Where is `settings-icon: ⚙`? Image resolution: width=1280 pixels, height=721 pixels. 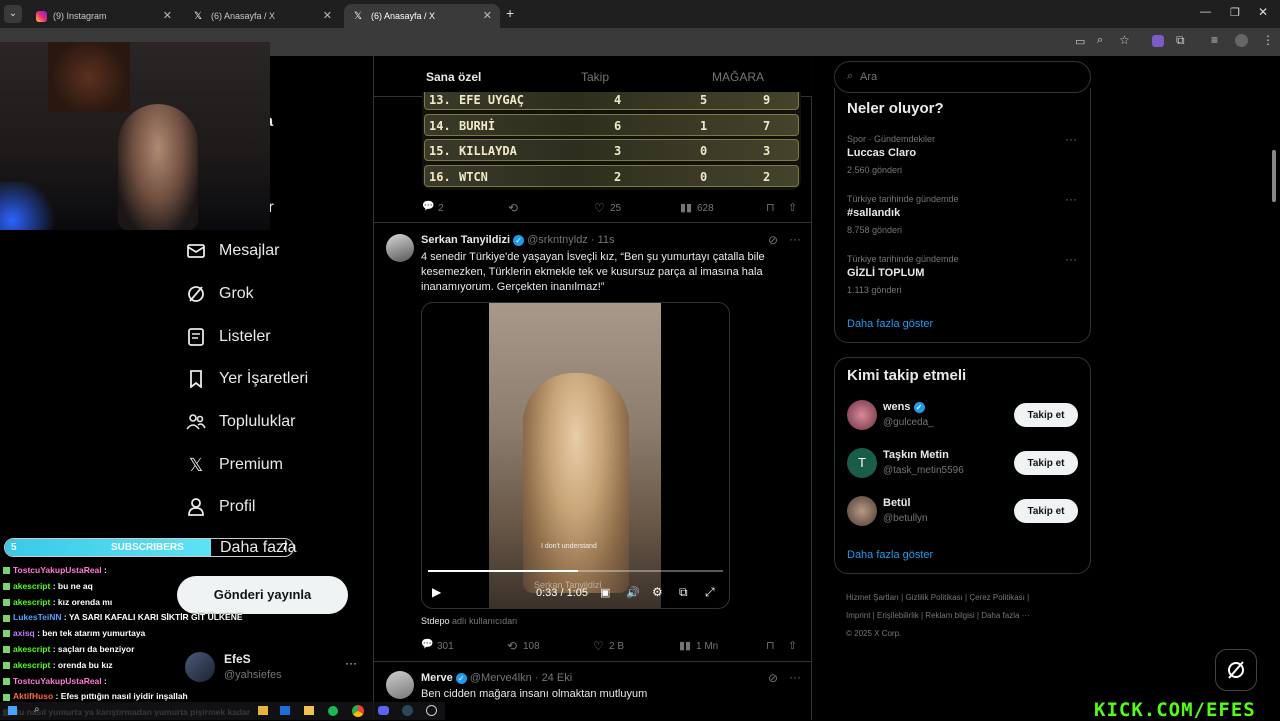 settings-icon: ⚙ is located at coordinates (657, 592).